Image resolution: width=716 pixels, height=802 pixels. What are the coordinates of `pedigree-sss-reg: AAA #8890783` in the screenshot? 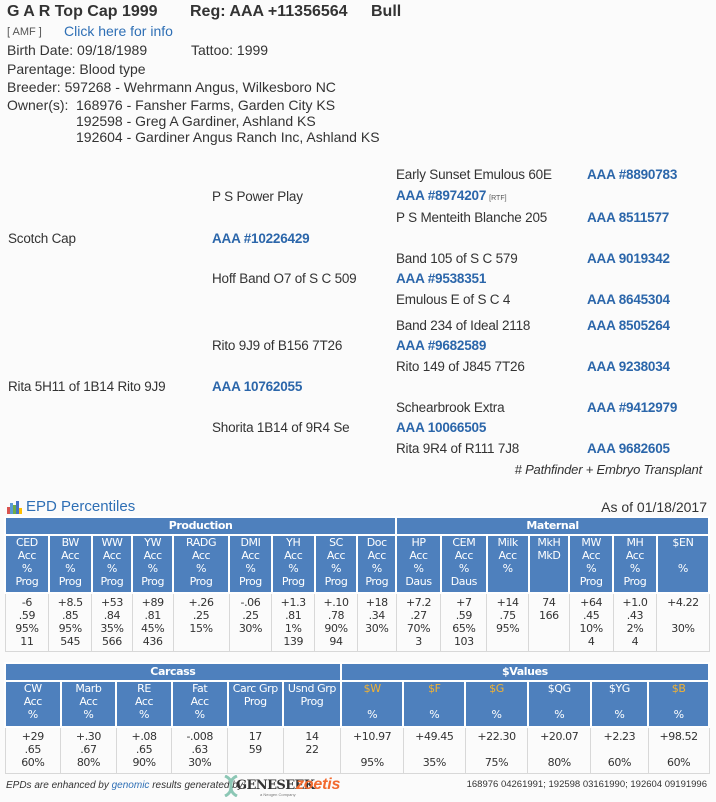 It's located at (632, 174).